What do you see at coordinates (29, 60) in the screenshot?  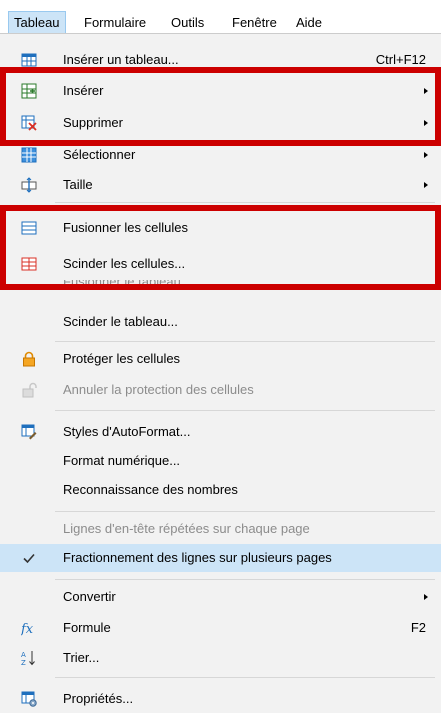 I see `insert-table-icon` at bounding box center [29, 60].